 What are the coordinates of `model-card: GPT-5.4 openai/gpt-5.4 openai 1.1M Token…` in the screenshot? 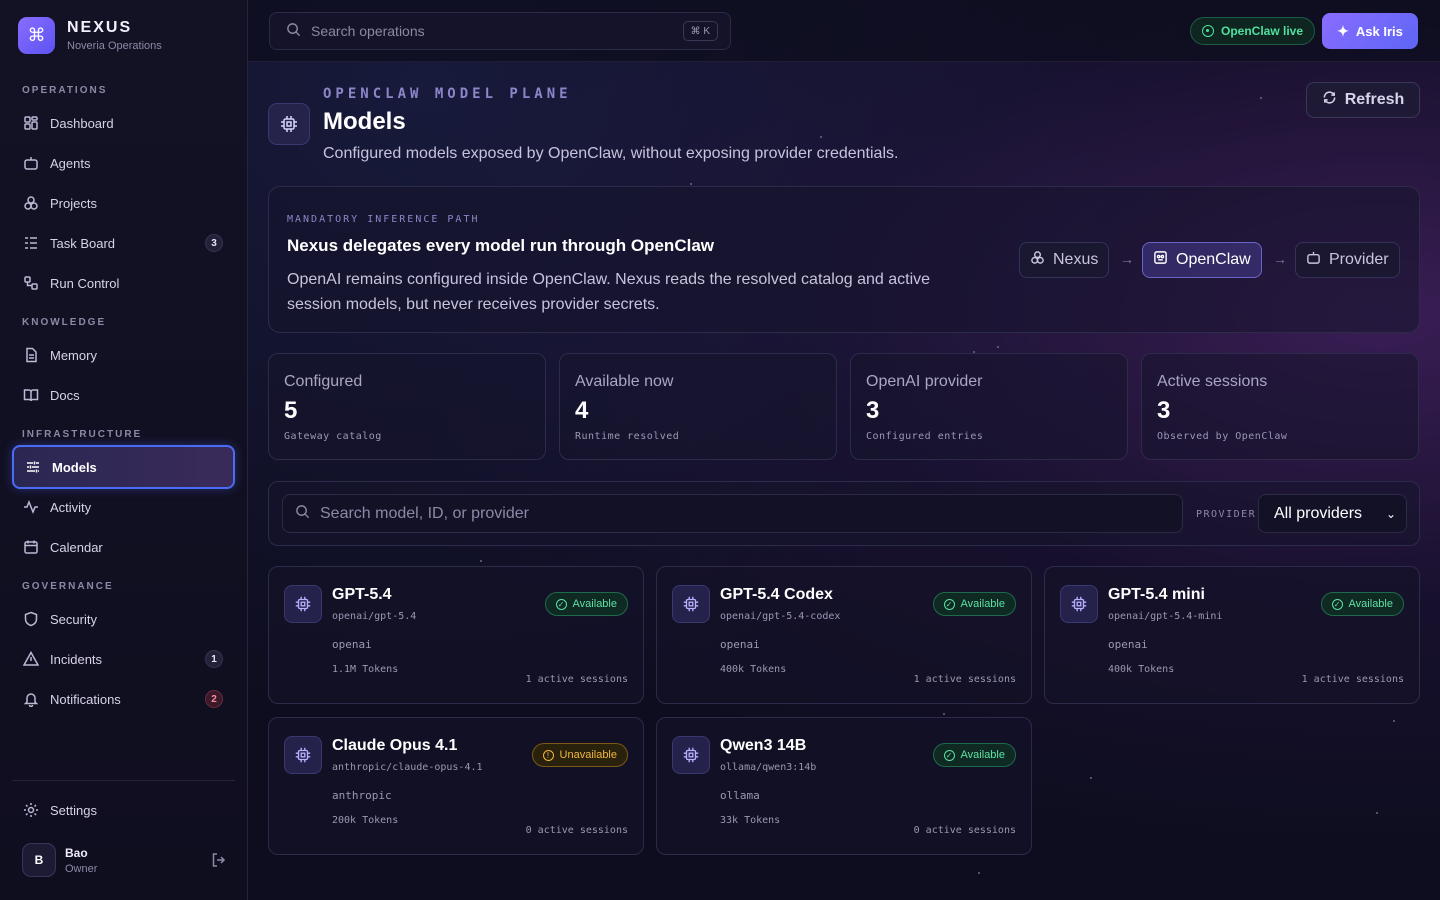 It's located at (456, 635).